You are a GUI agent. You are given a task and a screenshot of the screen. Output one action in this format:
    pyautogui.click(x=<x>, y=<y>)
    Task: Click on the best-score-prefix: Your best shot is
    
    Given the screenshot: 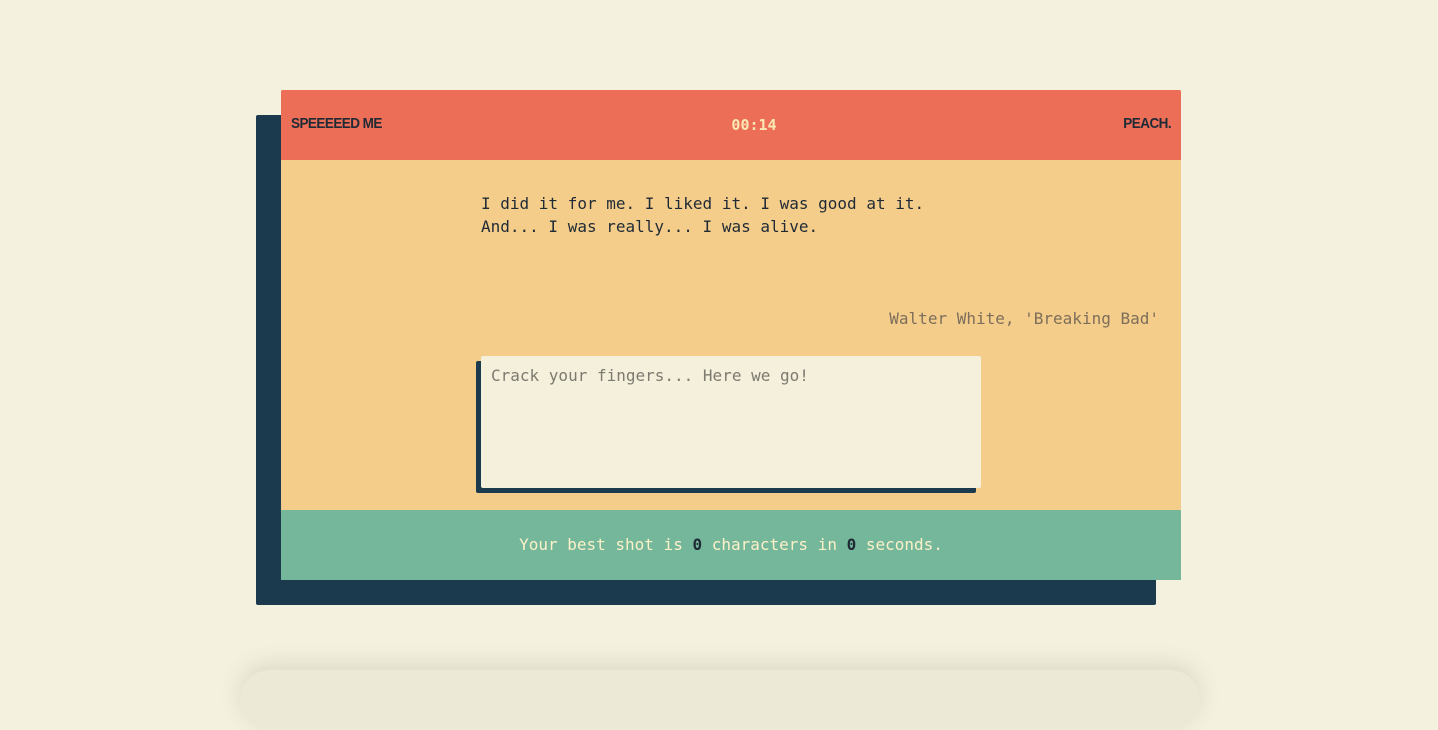 What is the action you would take?
    pyautogui.click(x=606, y=544)
    